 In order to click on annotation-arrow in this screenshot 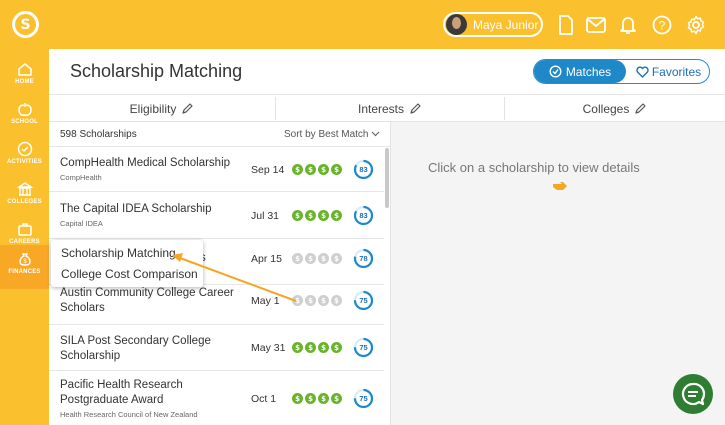, I will do `click(234, 277)`.